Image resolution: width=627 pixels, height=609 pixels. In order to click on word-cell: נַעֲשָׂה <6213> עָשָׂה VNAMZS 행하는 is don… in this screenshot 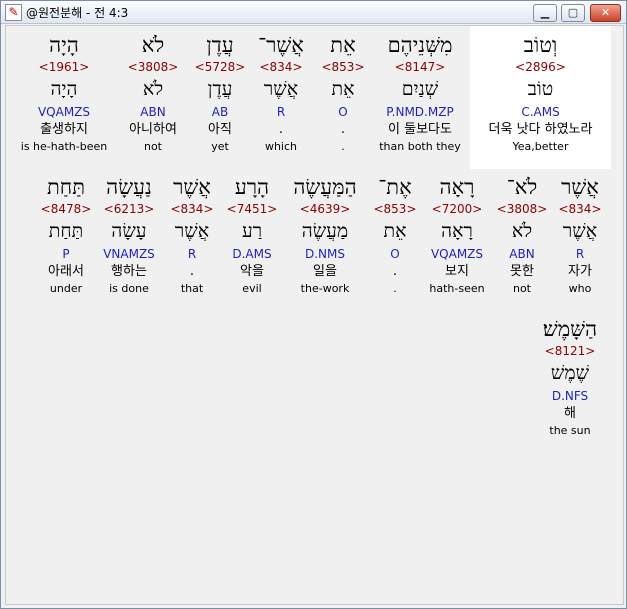, I will do `click(129, 235)`.